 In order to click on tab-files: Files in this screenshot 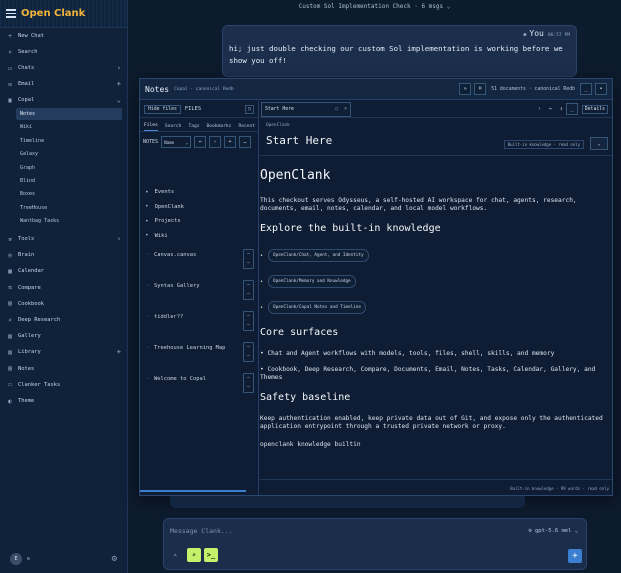, I will do `click(151, 127)`.